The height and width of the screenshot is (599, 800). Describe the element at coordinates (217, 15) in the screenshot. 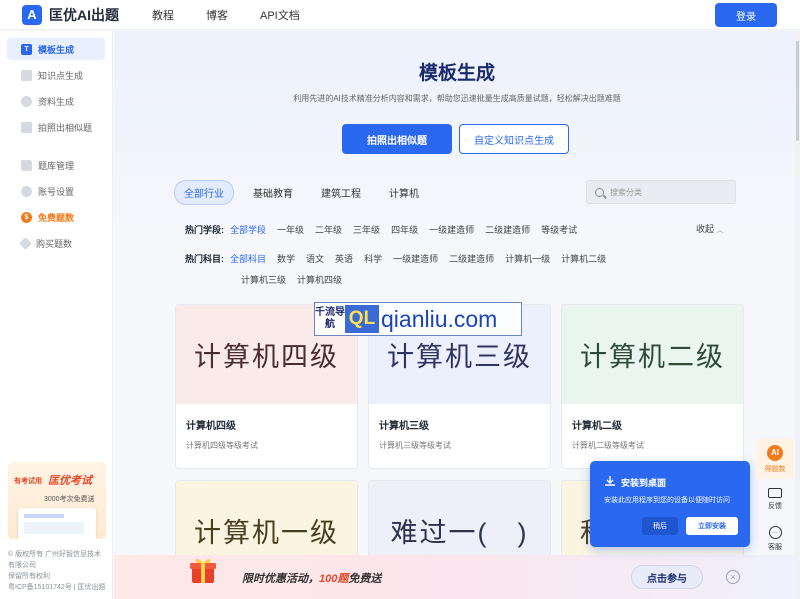

I see `nav-blog: 博客` at that location.